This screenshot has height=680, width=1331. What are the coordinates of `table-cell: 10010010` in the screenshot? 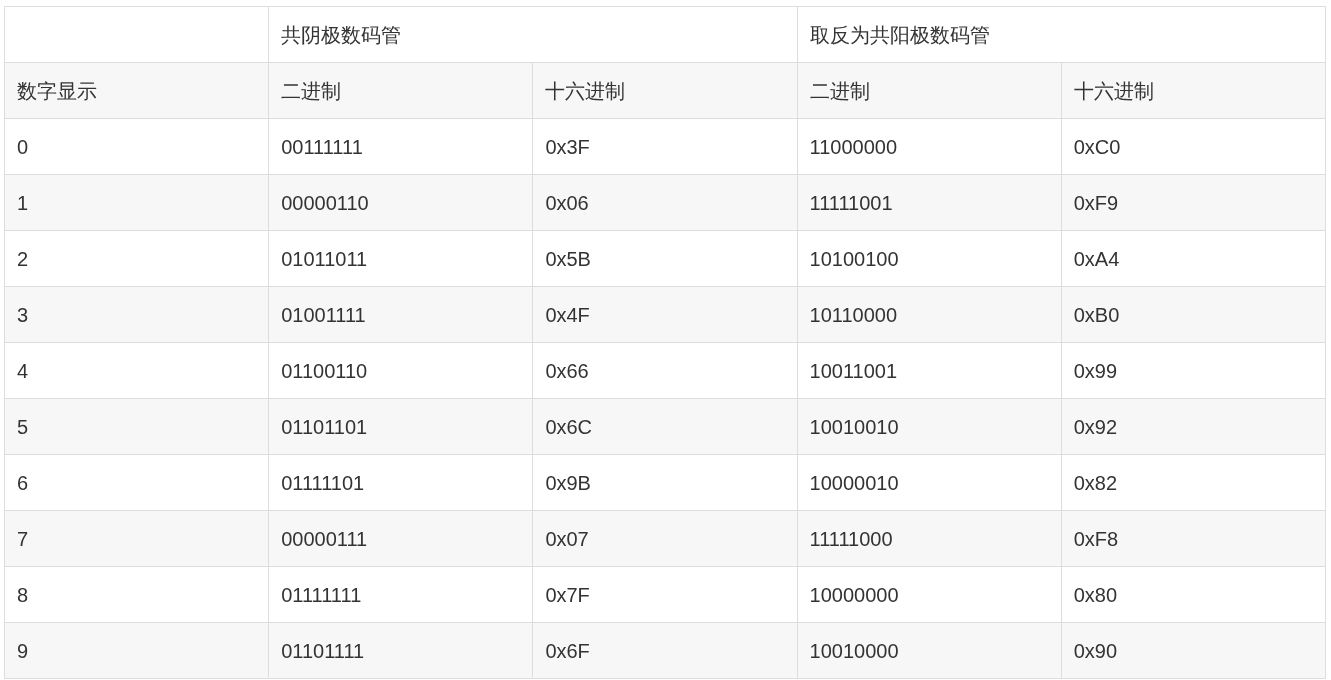 It's located at (929, 426).